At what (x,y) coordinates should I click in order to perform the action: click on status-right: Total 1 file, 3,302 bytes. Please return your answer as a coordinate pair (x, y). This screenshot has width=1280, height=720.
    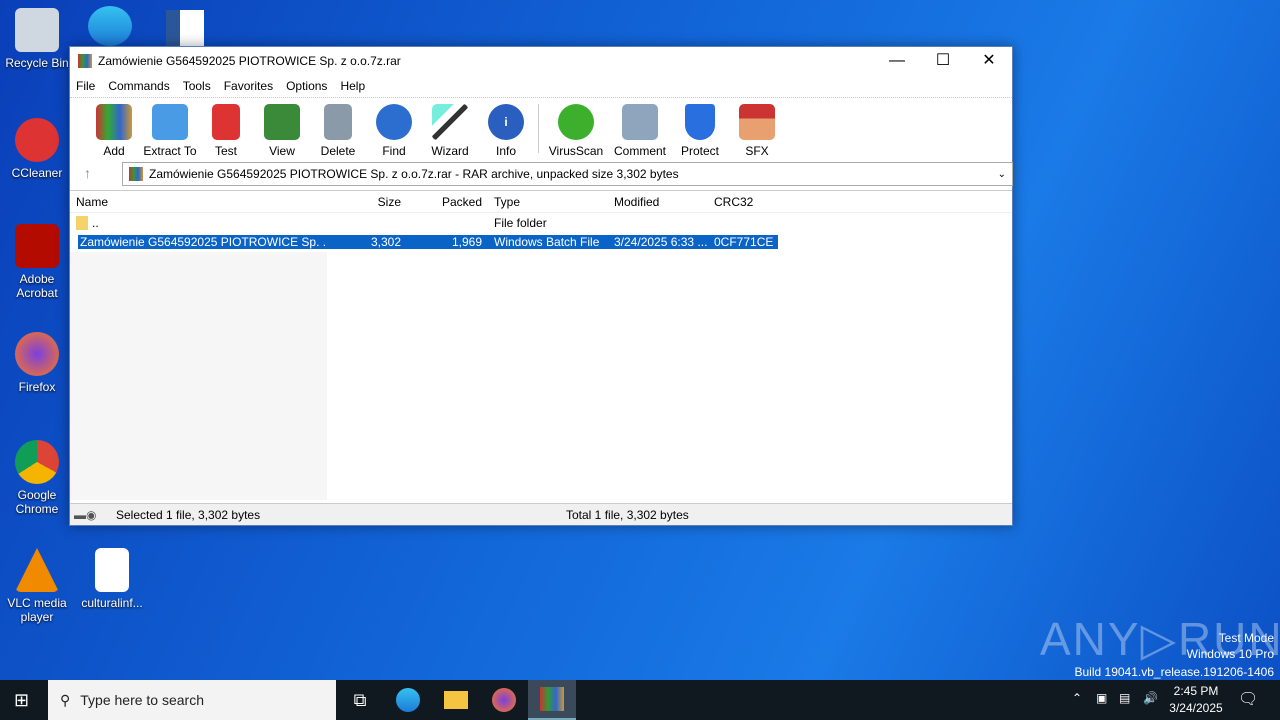
    Looking at the image, I should click on (627, 514).